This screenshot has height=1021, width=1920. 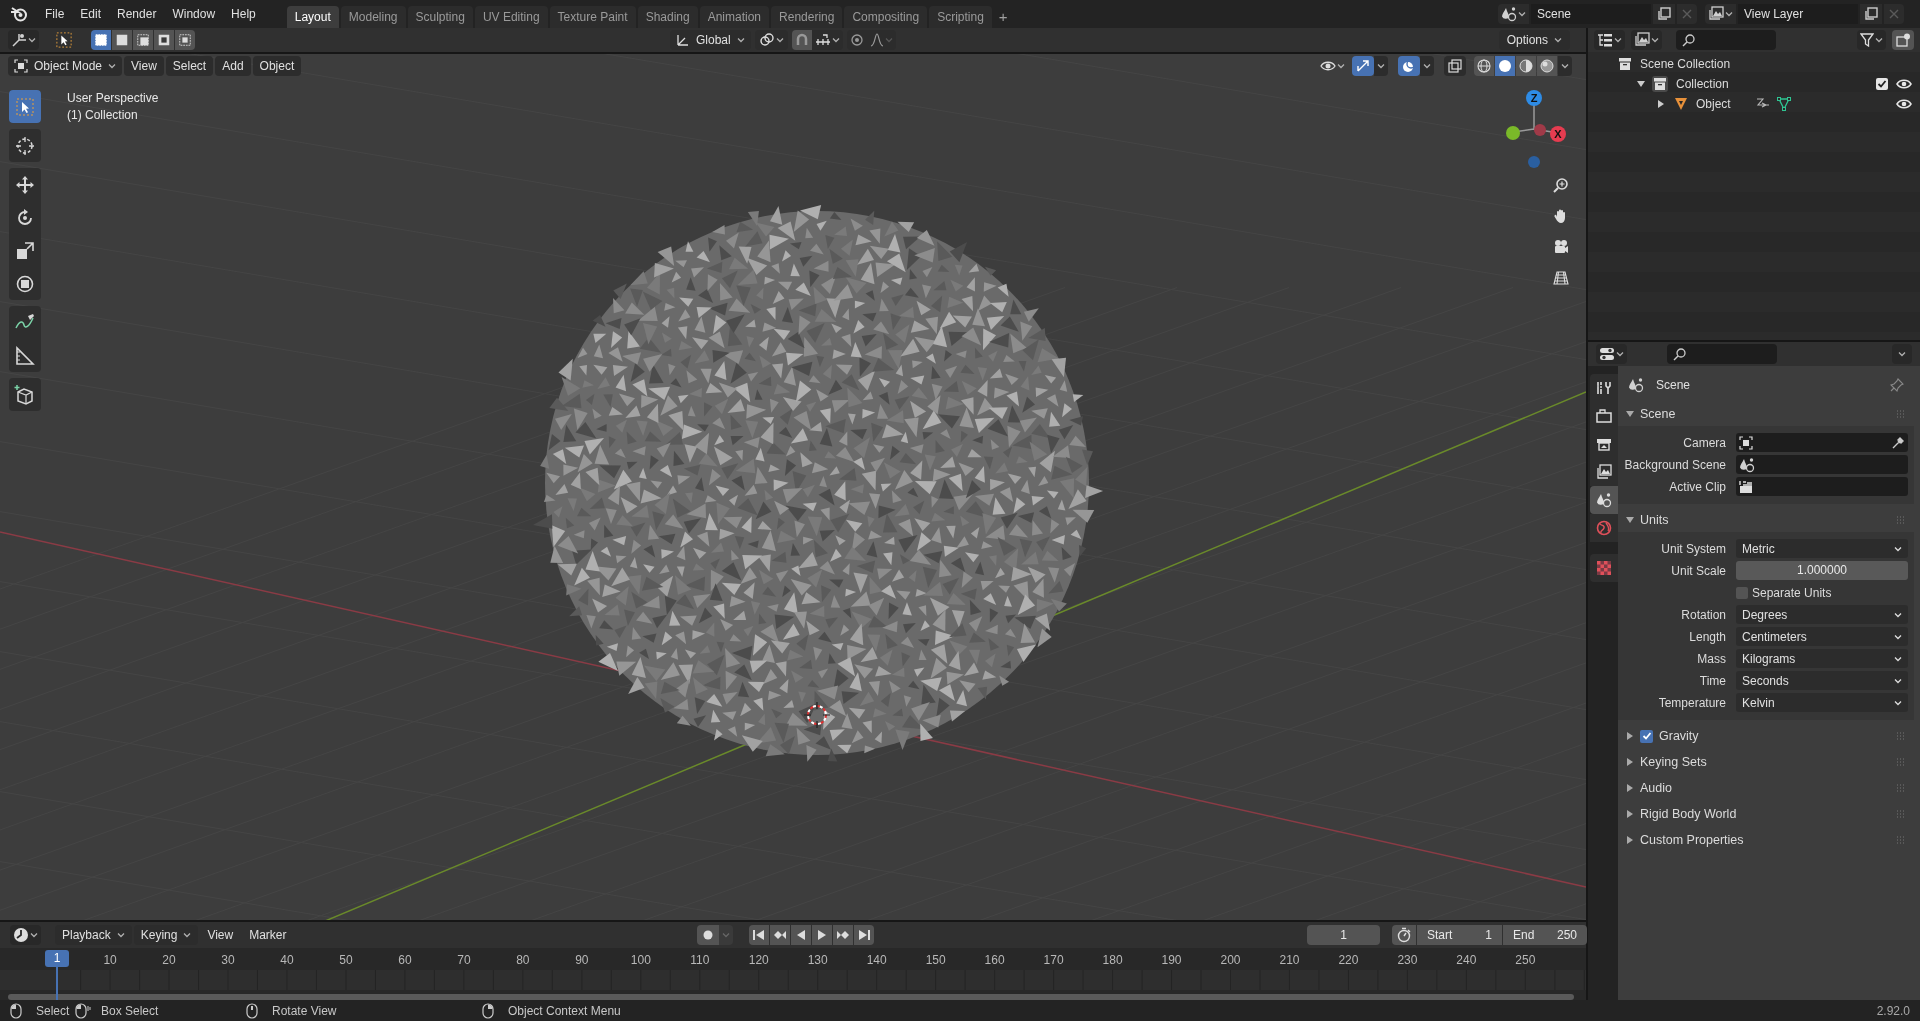 What do you see at coordinates (464, 960) in the screenshot?
I see `frame-number: 70` at bounding box center [464, 960].